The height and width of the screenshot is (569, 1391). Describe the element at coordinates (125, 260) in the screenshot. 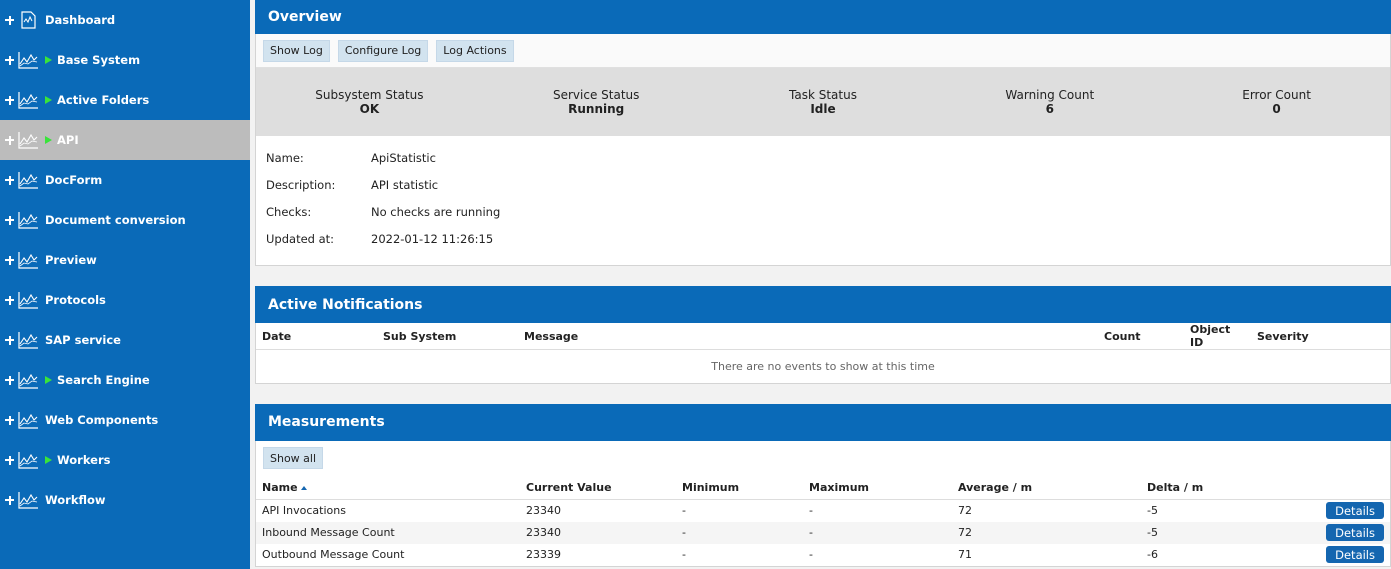

I see `sidebar-item-preview: Preview` at that location.